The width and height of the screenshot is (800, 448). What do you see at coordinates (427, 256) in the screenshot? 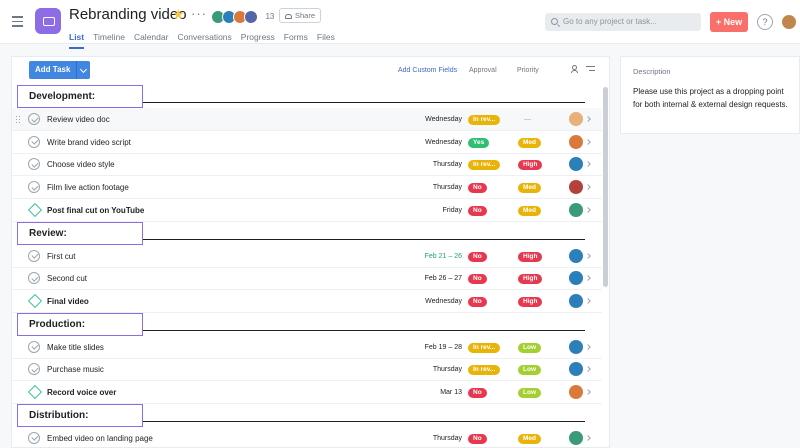
I see `due-date: Feb 21 – 26` at bounding box center [427, 256].